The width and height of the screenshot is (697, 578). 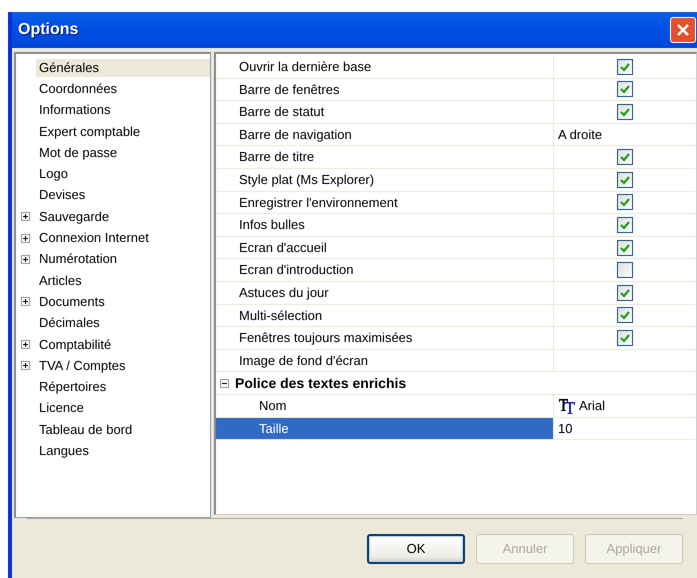 I want to click on close-icon, so click(x=683, y=30).